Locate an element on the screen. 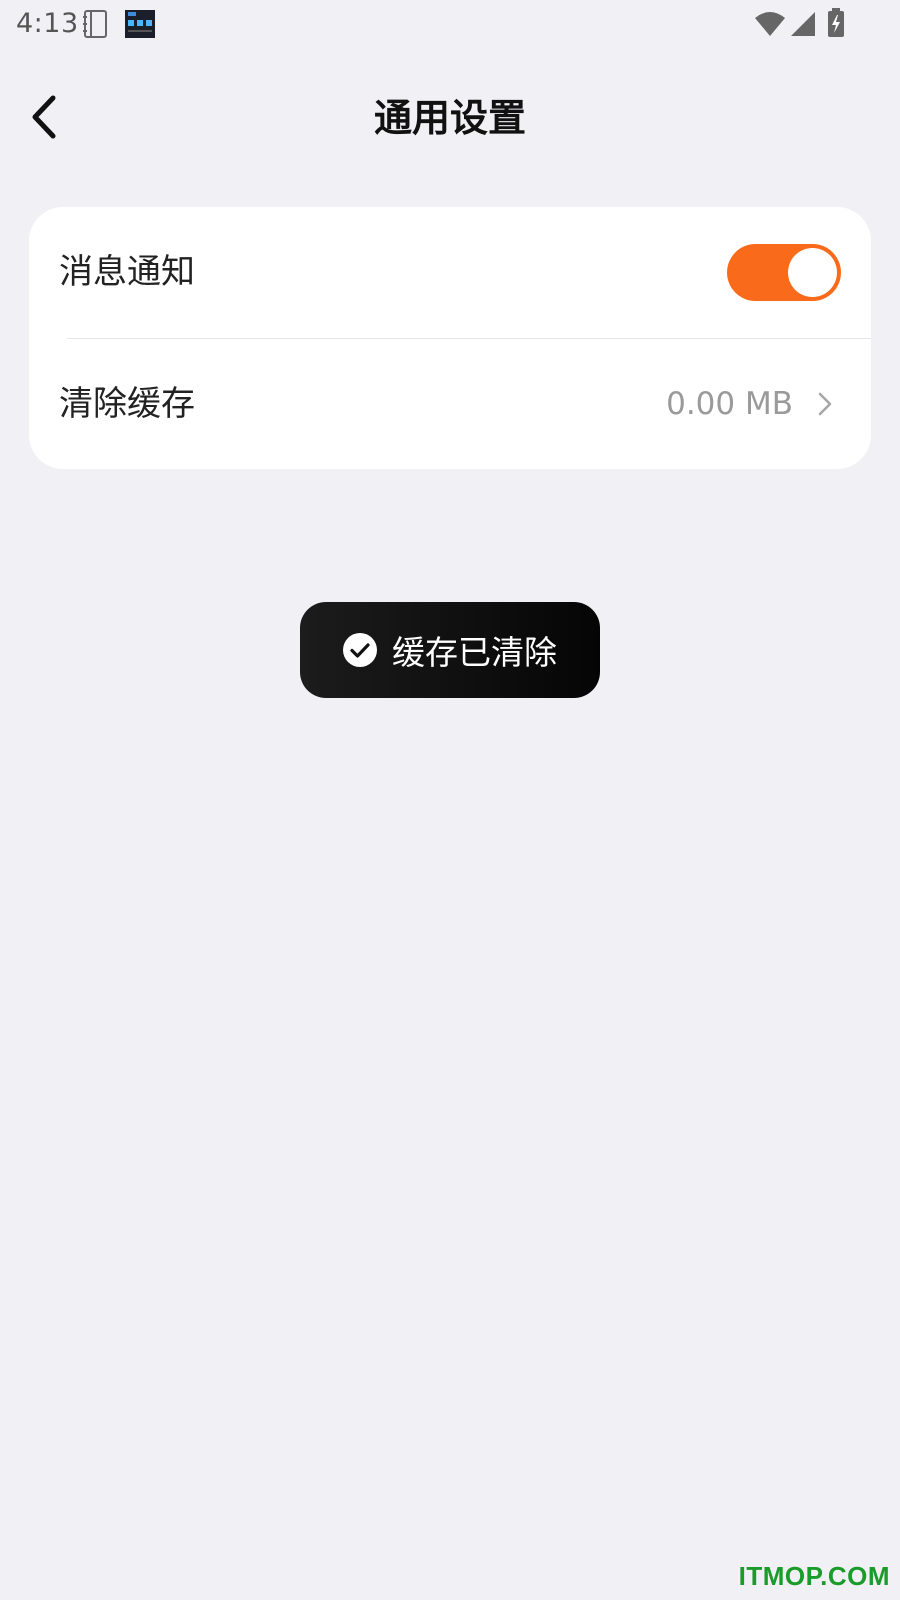  notification-label: 消息通知 is located at coordinates (127, 272).